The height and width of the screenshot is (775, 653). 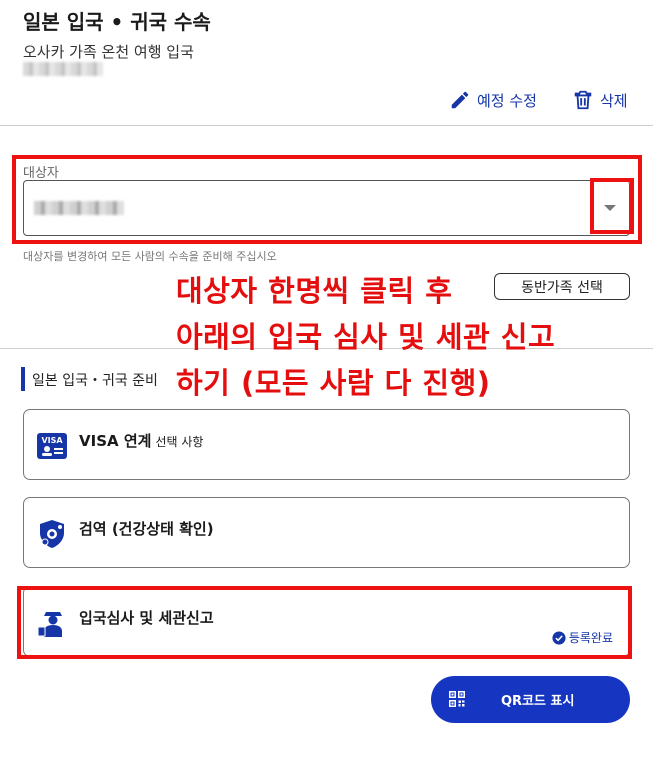 What do you see at coordinates (326, 208) in the screenshot?
I see `subject-select` at bounding box center [326, 208].